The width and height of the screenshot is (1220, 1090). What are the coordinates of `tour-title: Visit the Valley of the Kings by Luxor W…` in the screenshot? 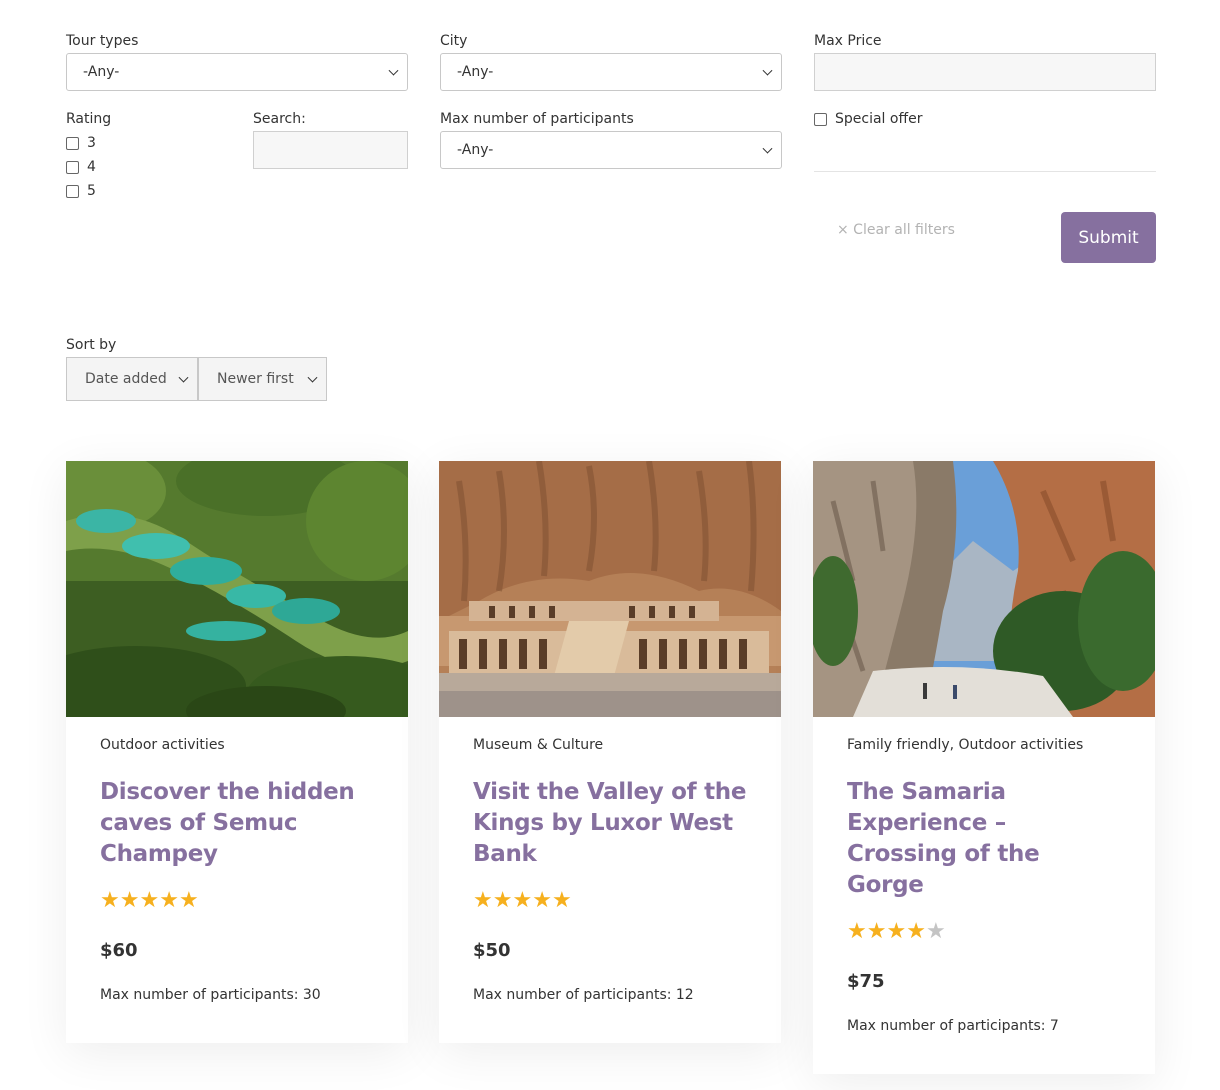 It's located at (610, 823).